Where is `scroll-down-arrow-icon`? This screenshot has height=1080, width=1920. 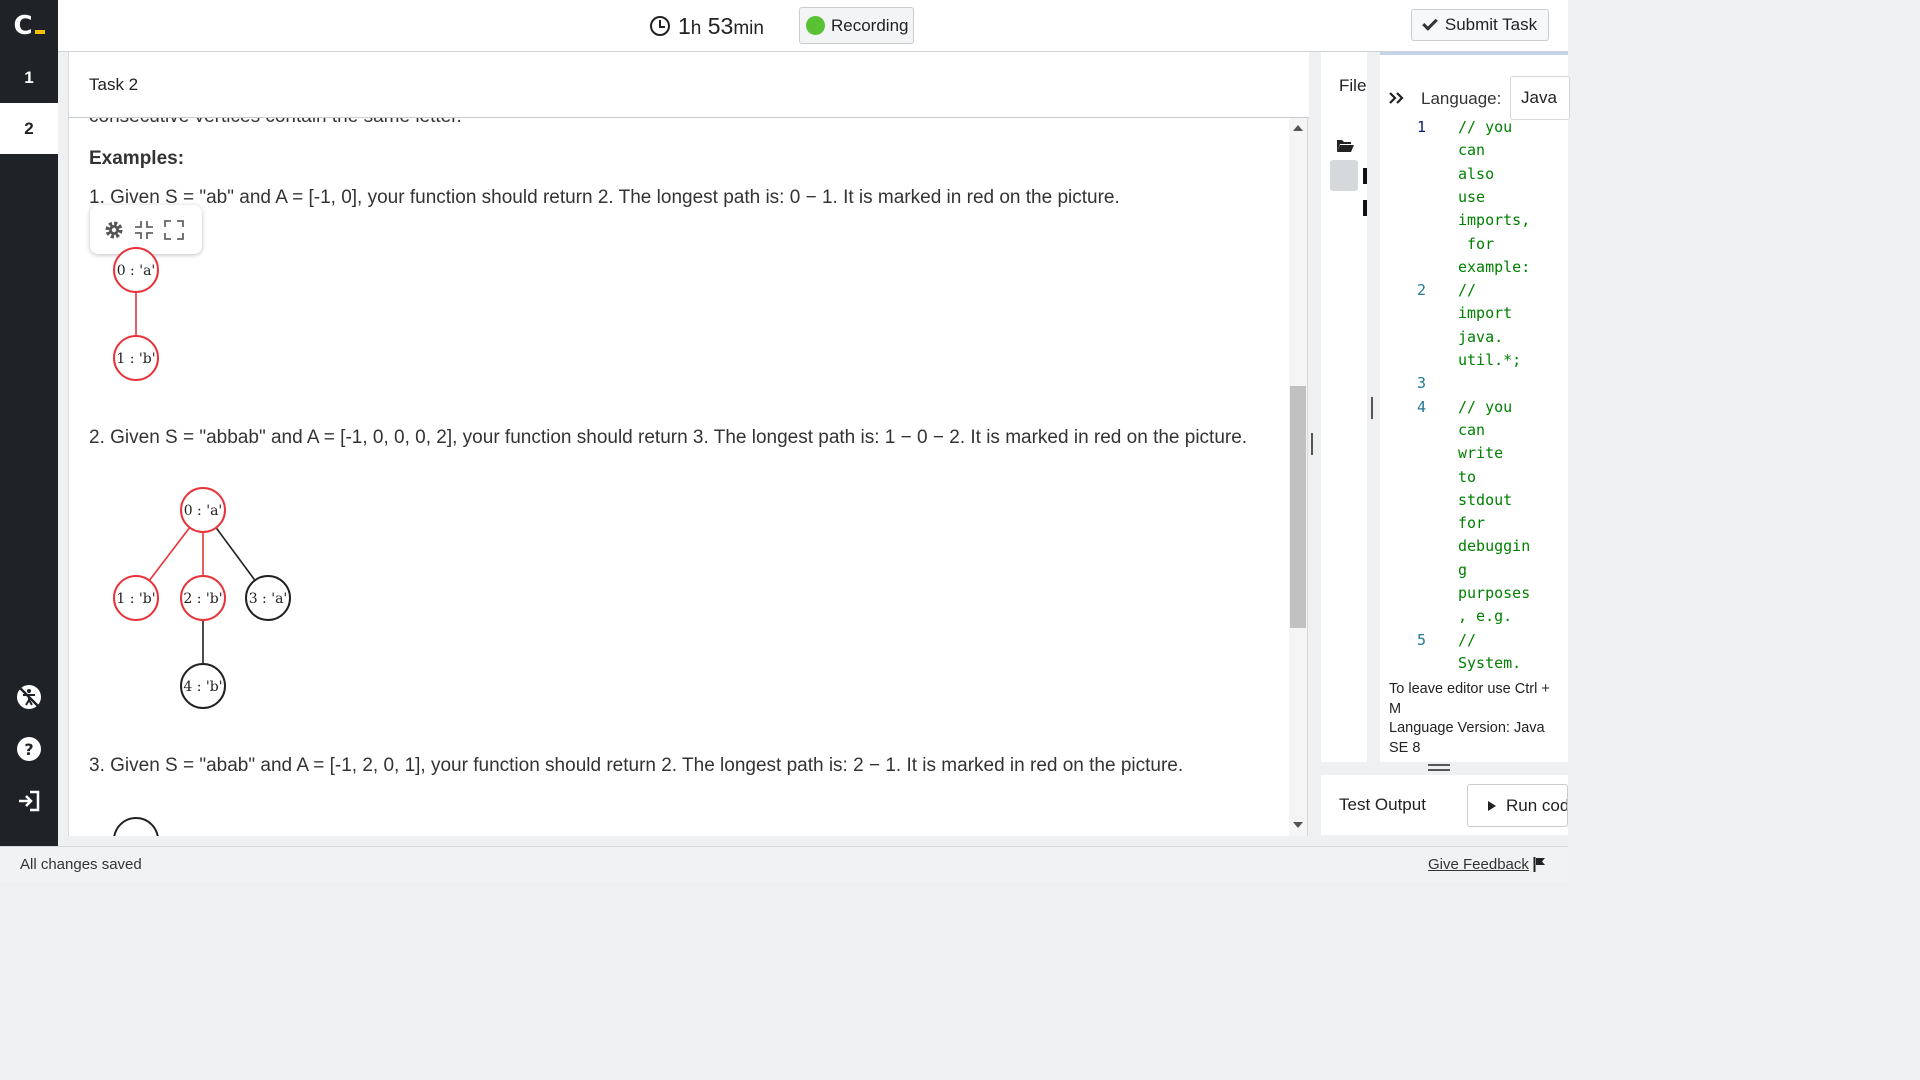
scroll-down-arrow-icon is located at coordinates (1298, 825).